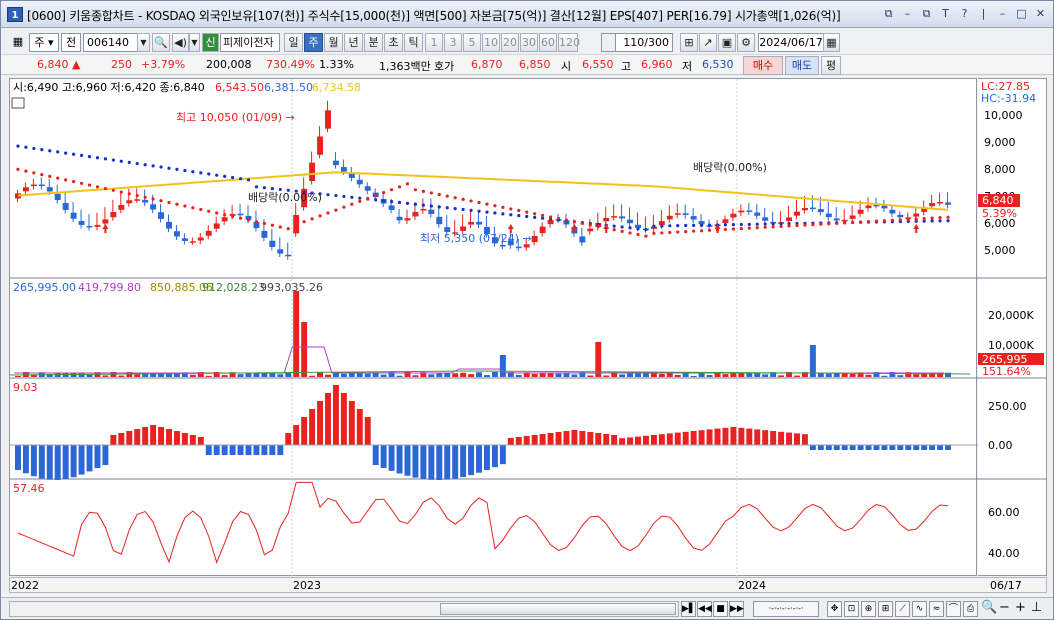 This screenshot has width=1054, height=620. I want to click on horizontal-scrollbar, so click(344, 609).